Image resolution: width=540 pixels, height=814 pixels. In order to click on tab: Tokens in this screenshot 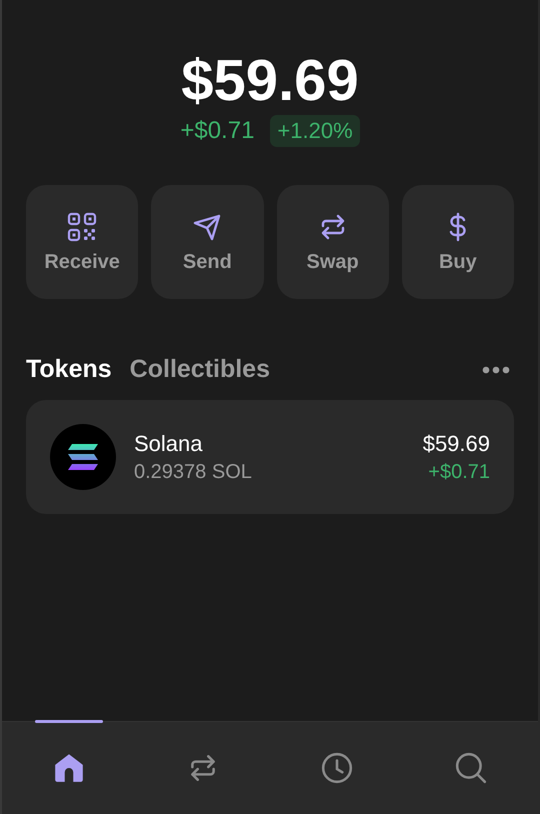, I will do `click(69, 369)`.